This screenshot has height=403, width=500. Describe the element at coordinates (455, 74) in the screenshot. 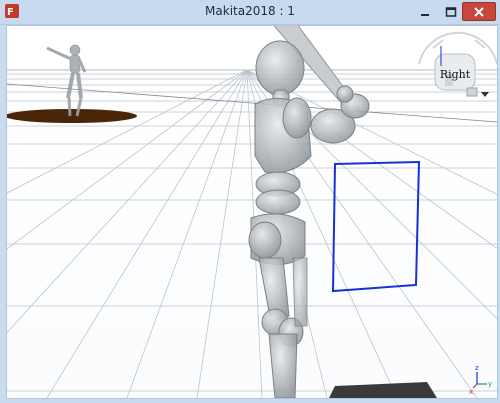

I see `view-cube-label: Right` at that location.